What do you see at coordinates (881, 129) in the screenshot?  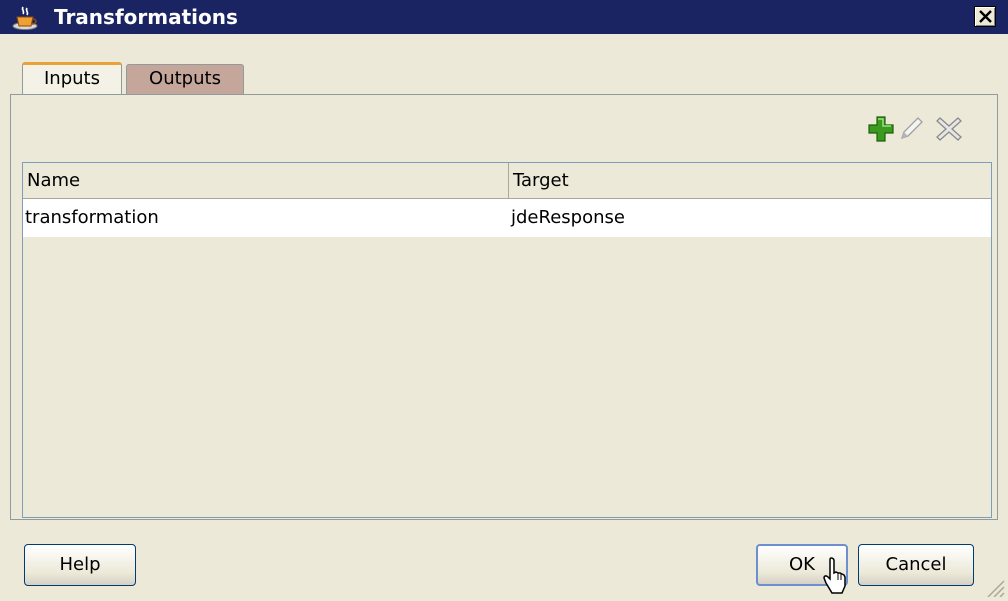 I see `add-icon` at bounding box center [881, 129].